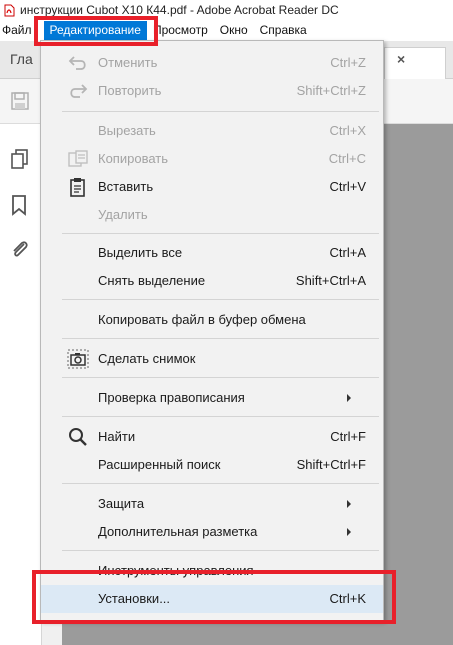  Describe the element at coordinates (415, 63) in the screenshot. I see `tab-document` at that location.